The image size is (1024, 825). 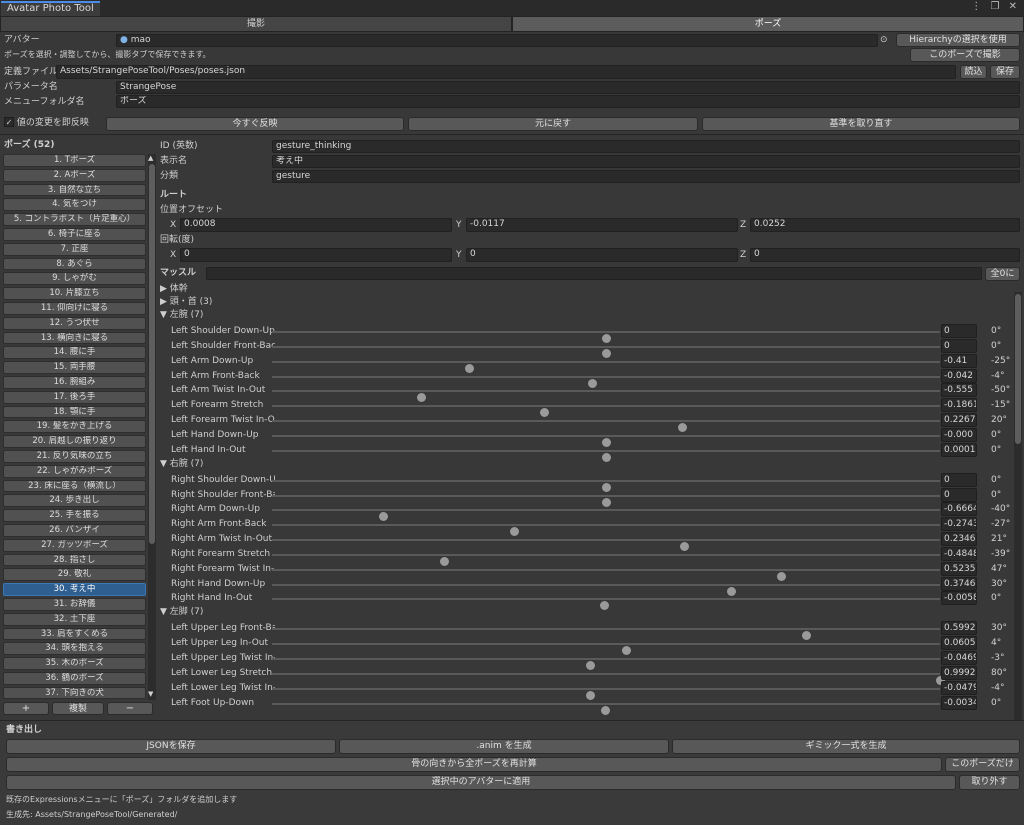 I want to click on zero-all-button: 全0に, so click(x=1002, y=274).